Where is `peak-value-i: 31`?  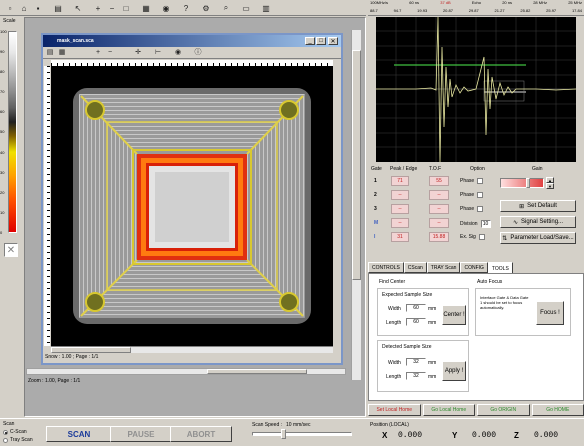 peak-value-i: 31 is located at coordinates (400, 237).